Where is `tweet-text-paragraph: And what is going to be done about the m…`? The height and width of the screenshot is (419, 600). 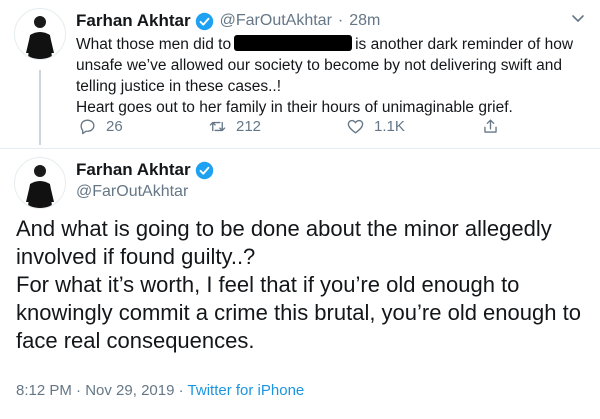 tweet-text-paragraph: And what is going to be done about the m… is located at coordinates (284, 242).